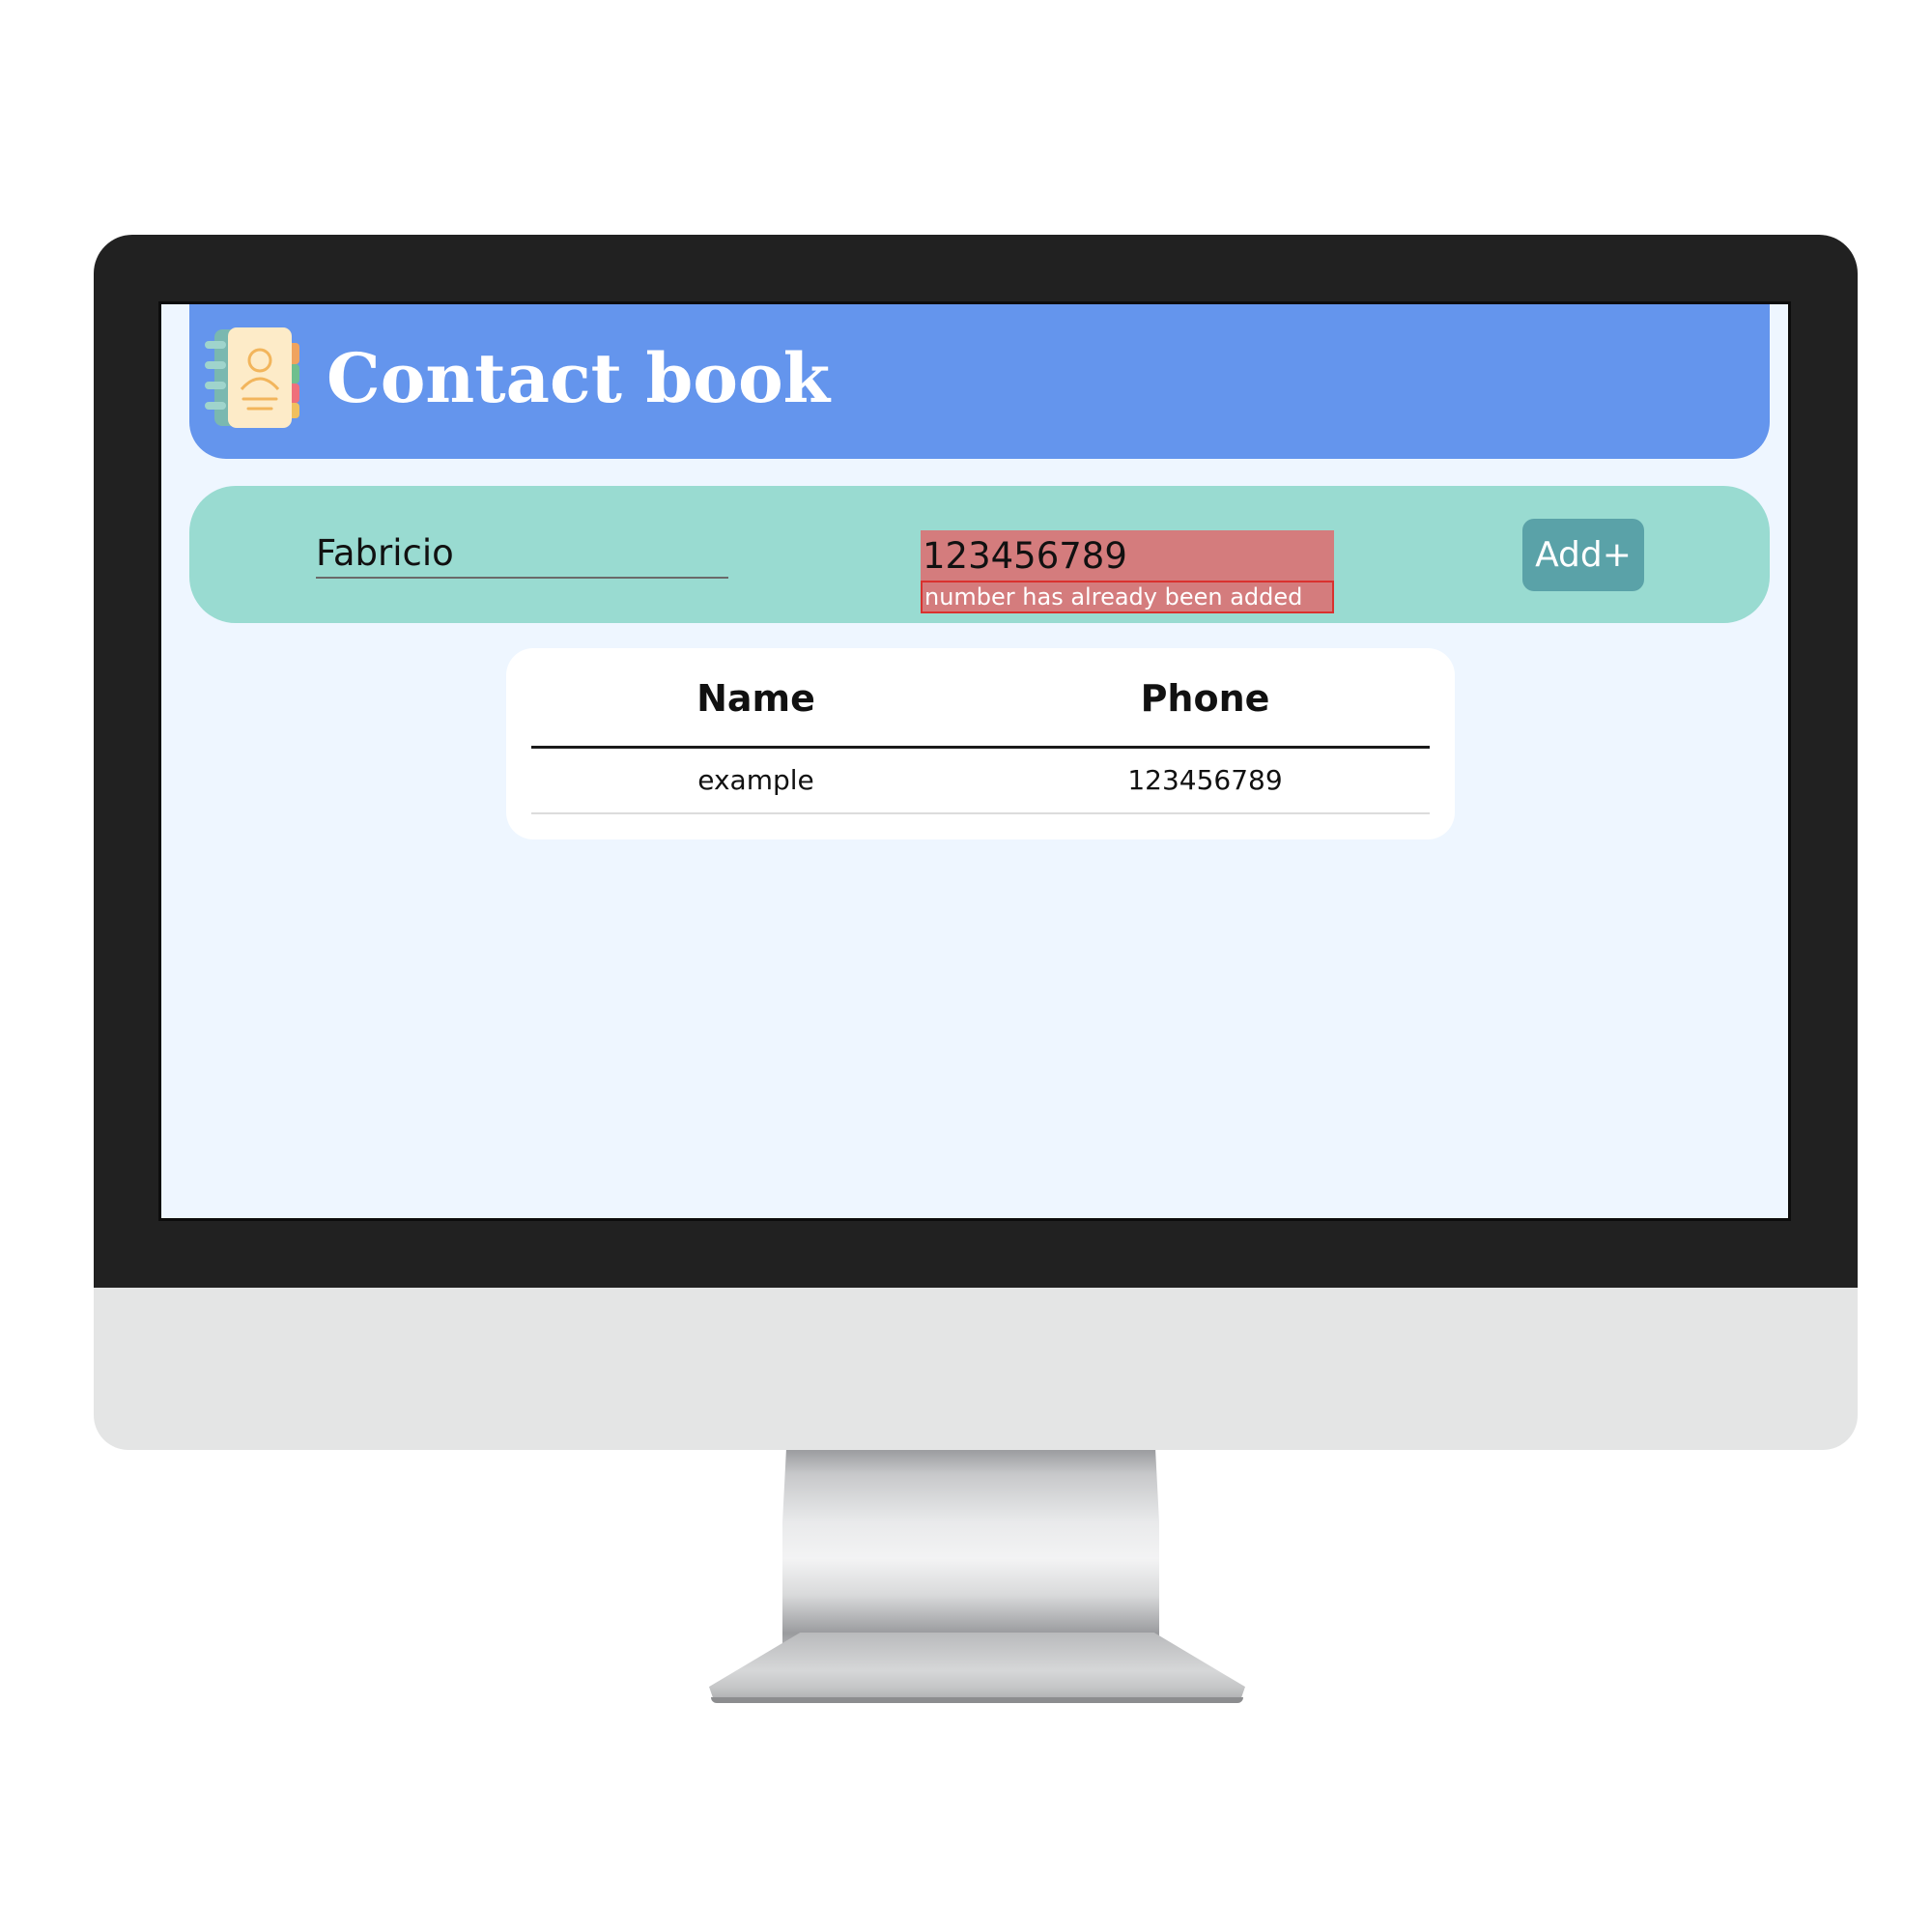  I want to click on table-header-row: Name Phone, so click(980, 698).